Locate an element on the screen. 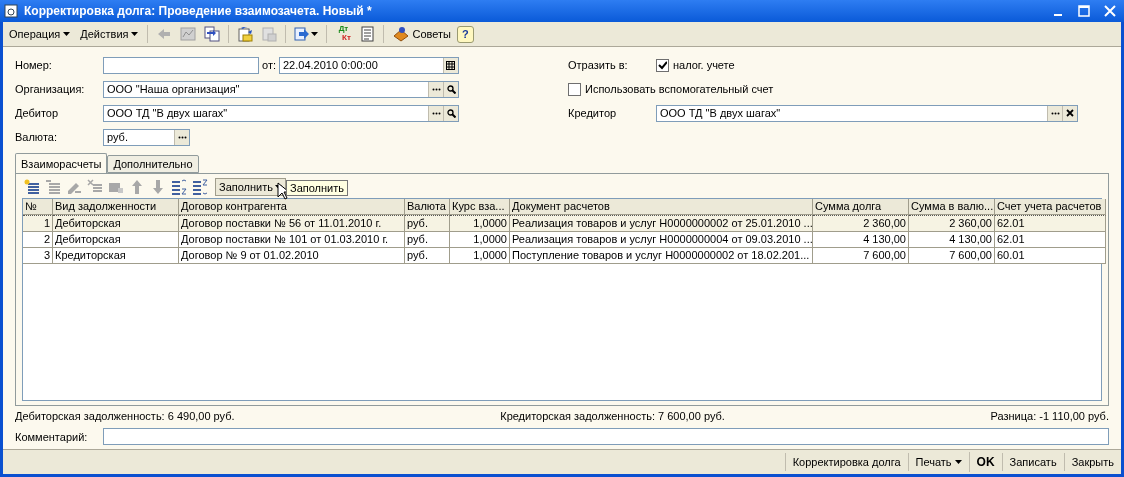 This screenshot has height=477, width=1124. document-arrow-icon is located at coordinates (245, 34).